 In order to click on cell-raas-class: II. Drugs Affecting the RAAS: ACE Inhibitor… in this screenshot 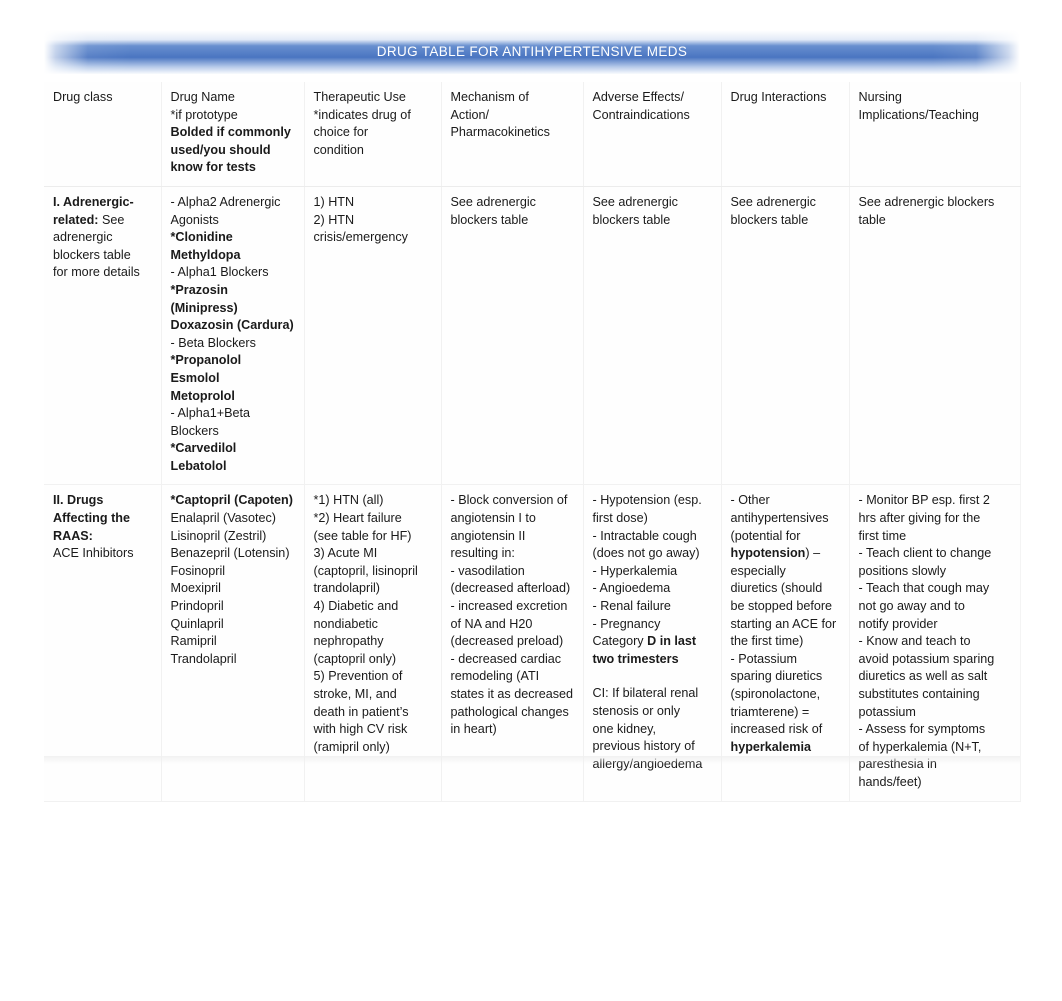, I will do `click(103, 643)`.